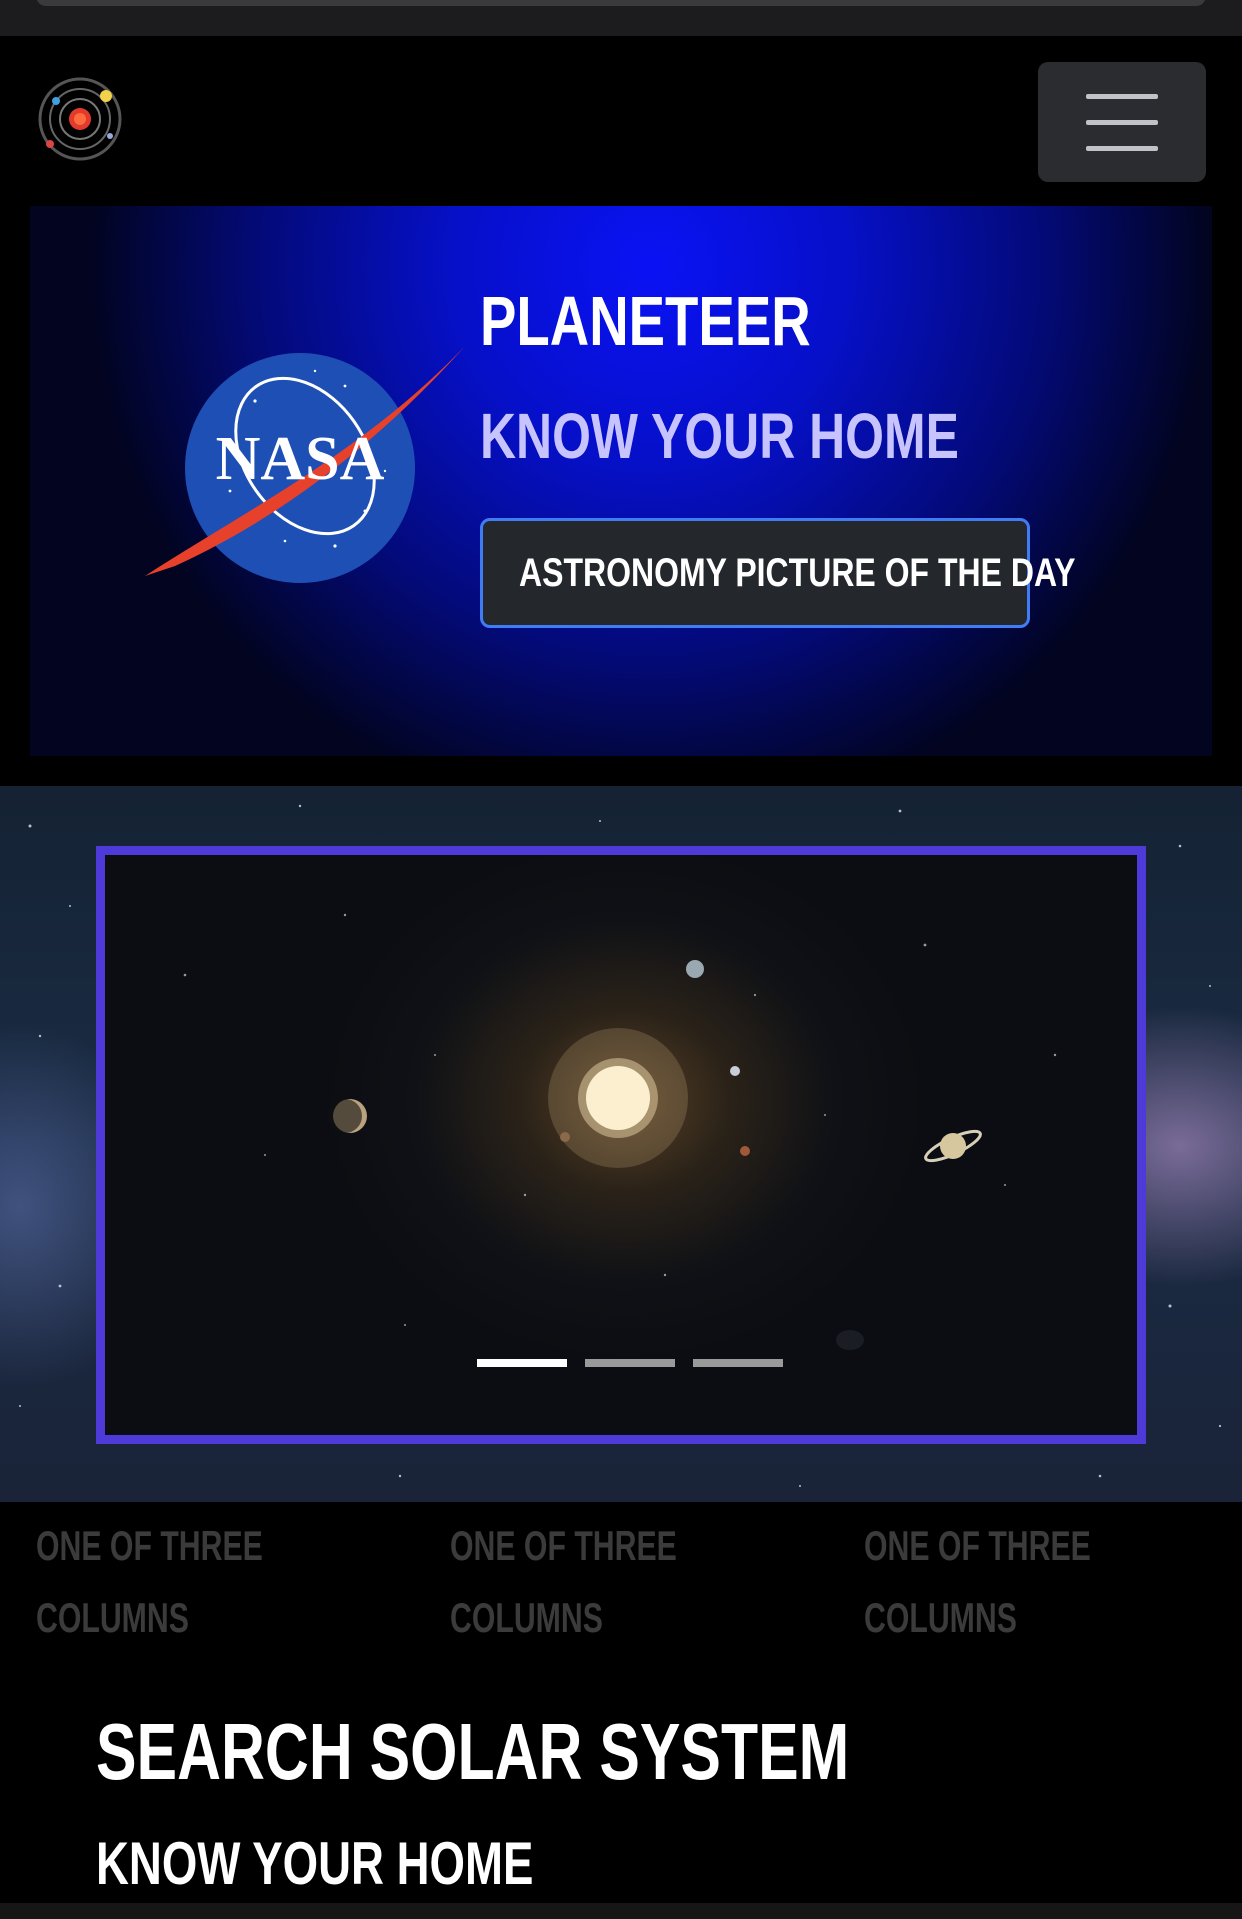 This screenshot has height=1919, width=1242. I want to click on browser-top-strip, so click(621, 18).